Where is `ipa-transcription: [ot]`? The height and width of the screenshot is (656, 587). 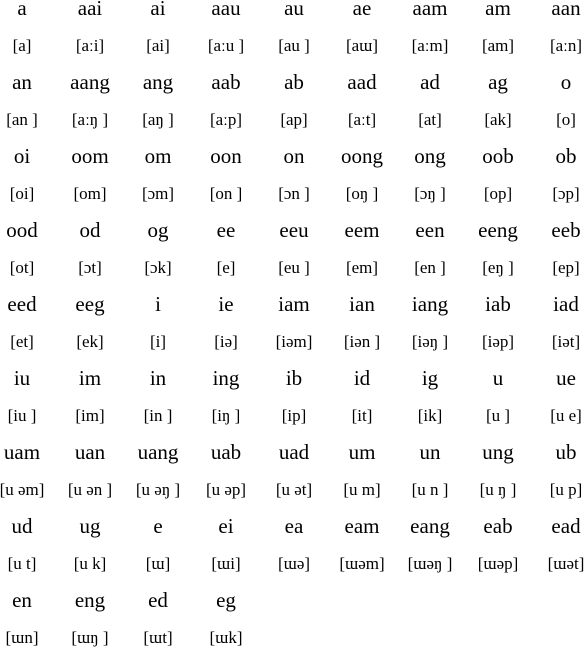 ipa-transcription: [ot] is located at coordinates (22, 267).